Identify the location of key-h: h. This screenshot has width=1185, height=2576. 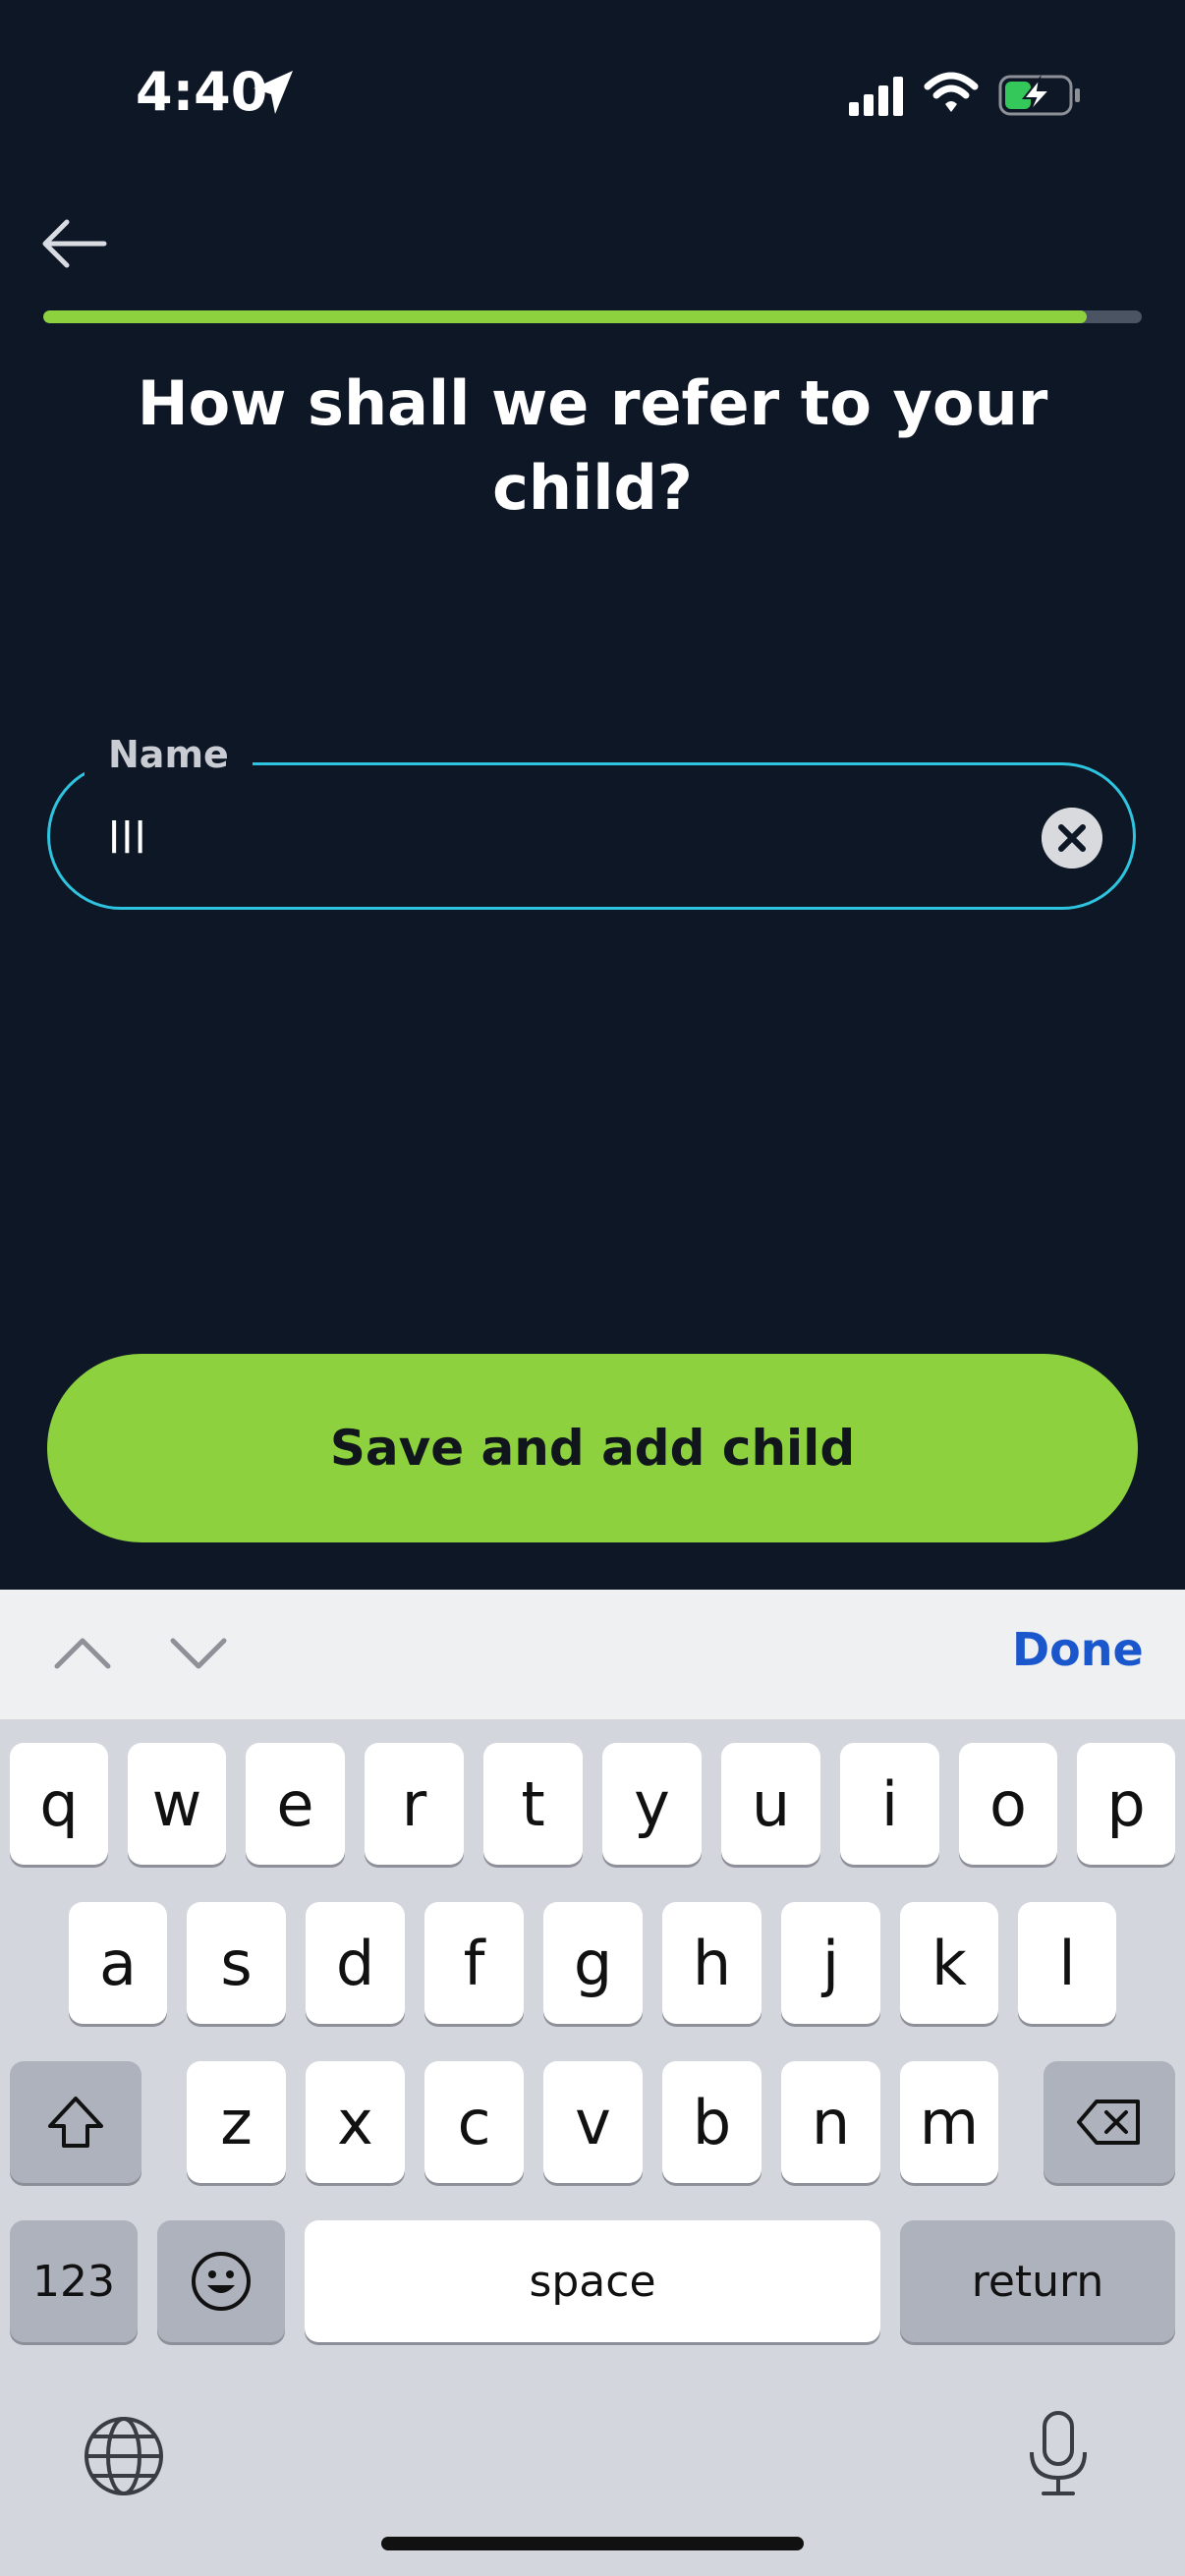
(712, 1963).